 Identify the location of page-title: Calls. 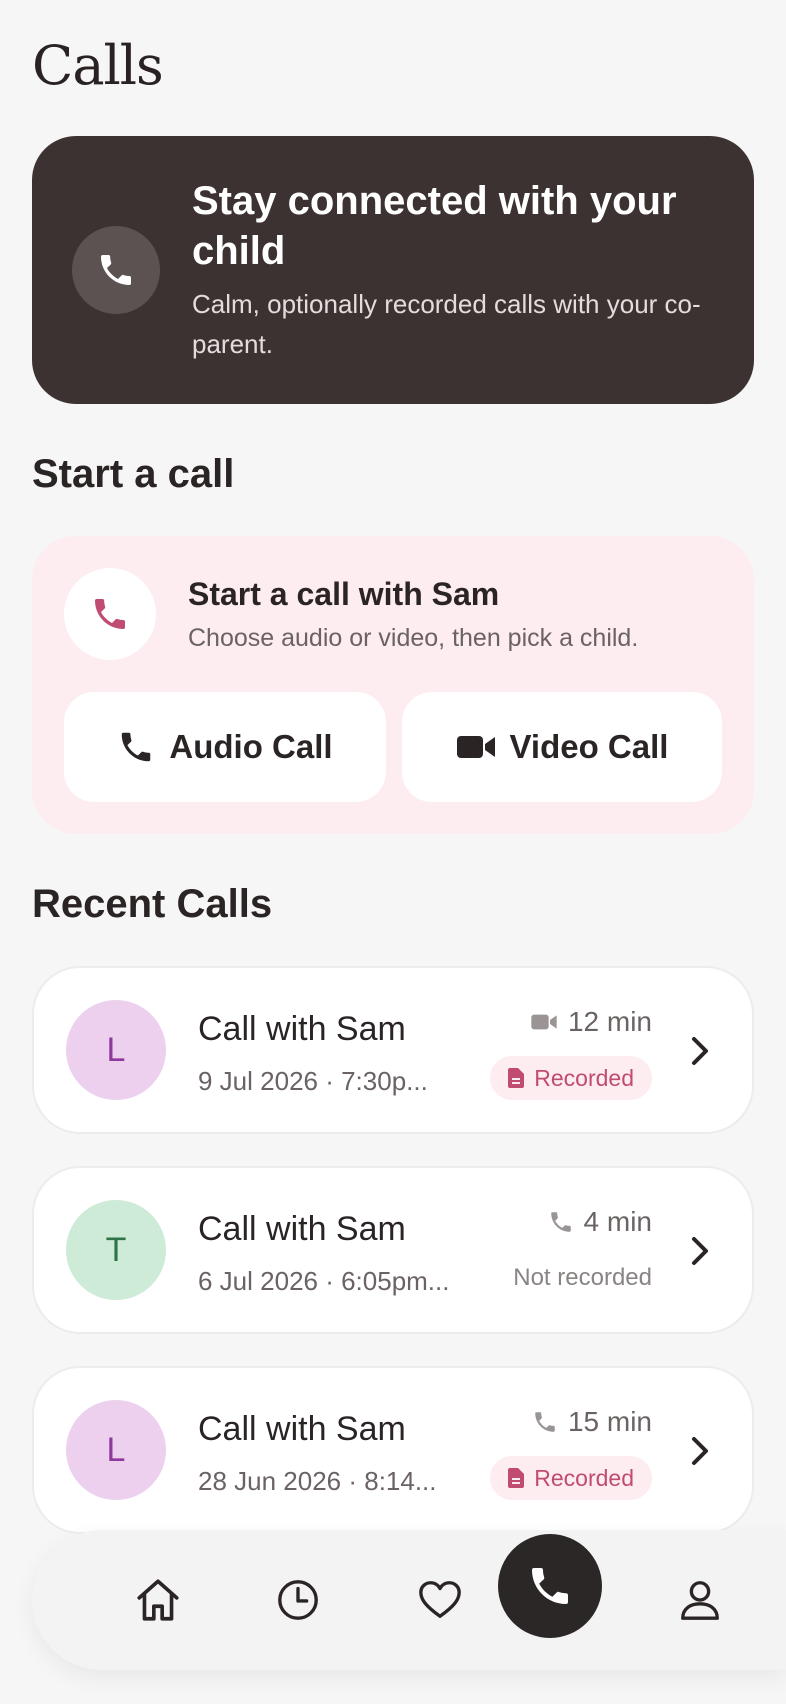
(98, 65).